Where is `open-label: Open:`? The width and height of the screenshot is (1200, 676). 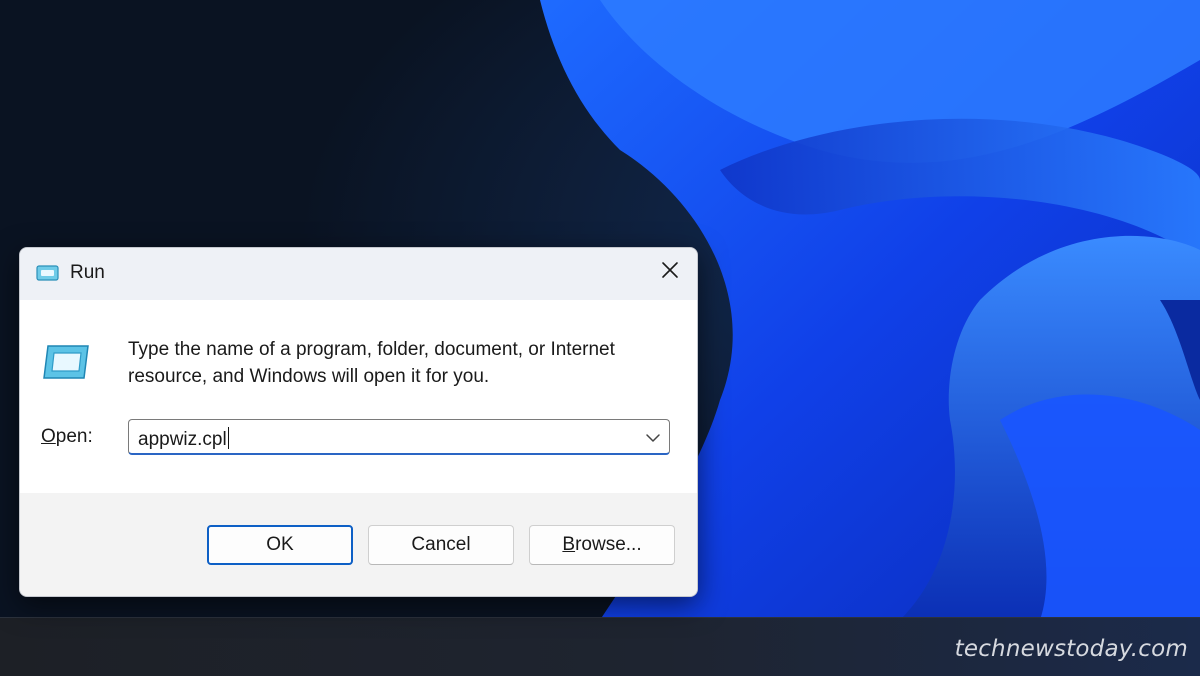
open-label: Open: is located at coordinates (67, 437).